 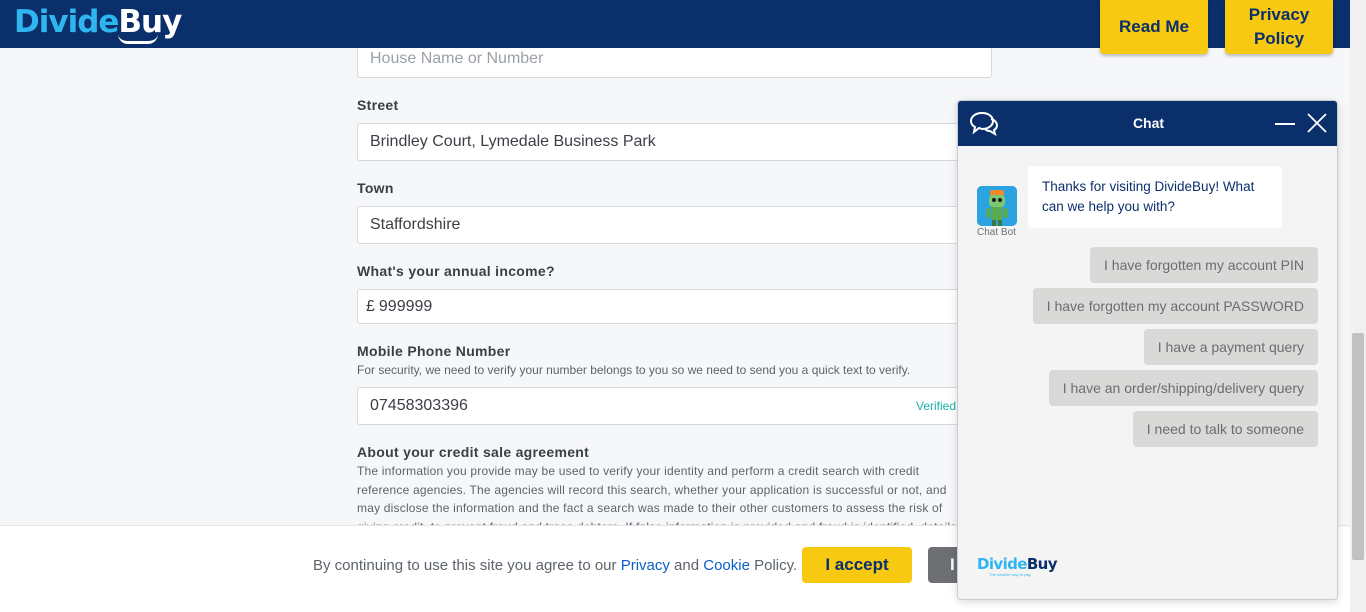 What do you see at coordinates (726, 565) in the screenshot?
I see `cookie-link: Cookie` at bounding box center [726, 565].